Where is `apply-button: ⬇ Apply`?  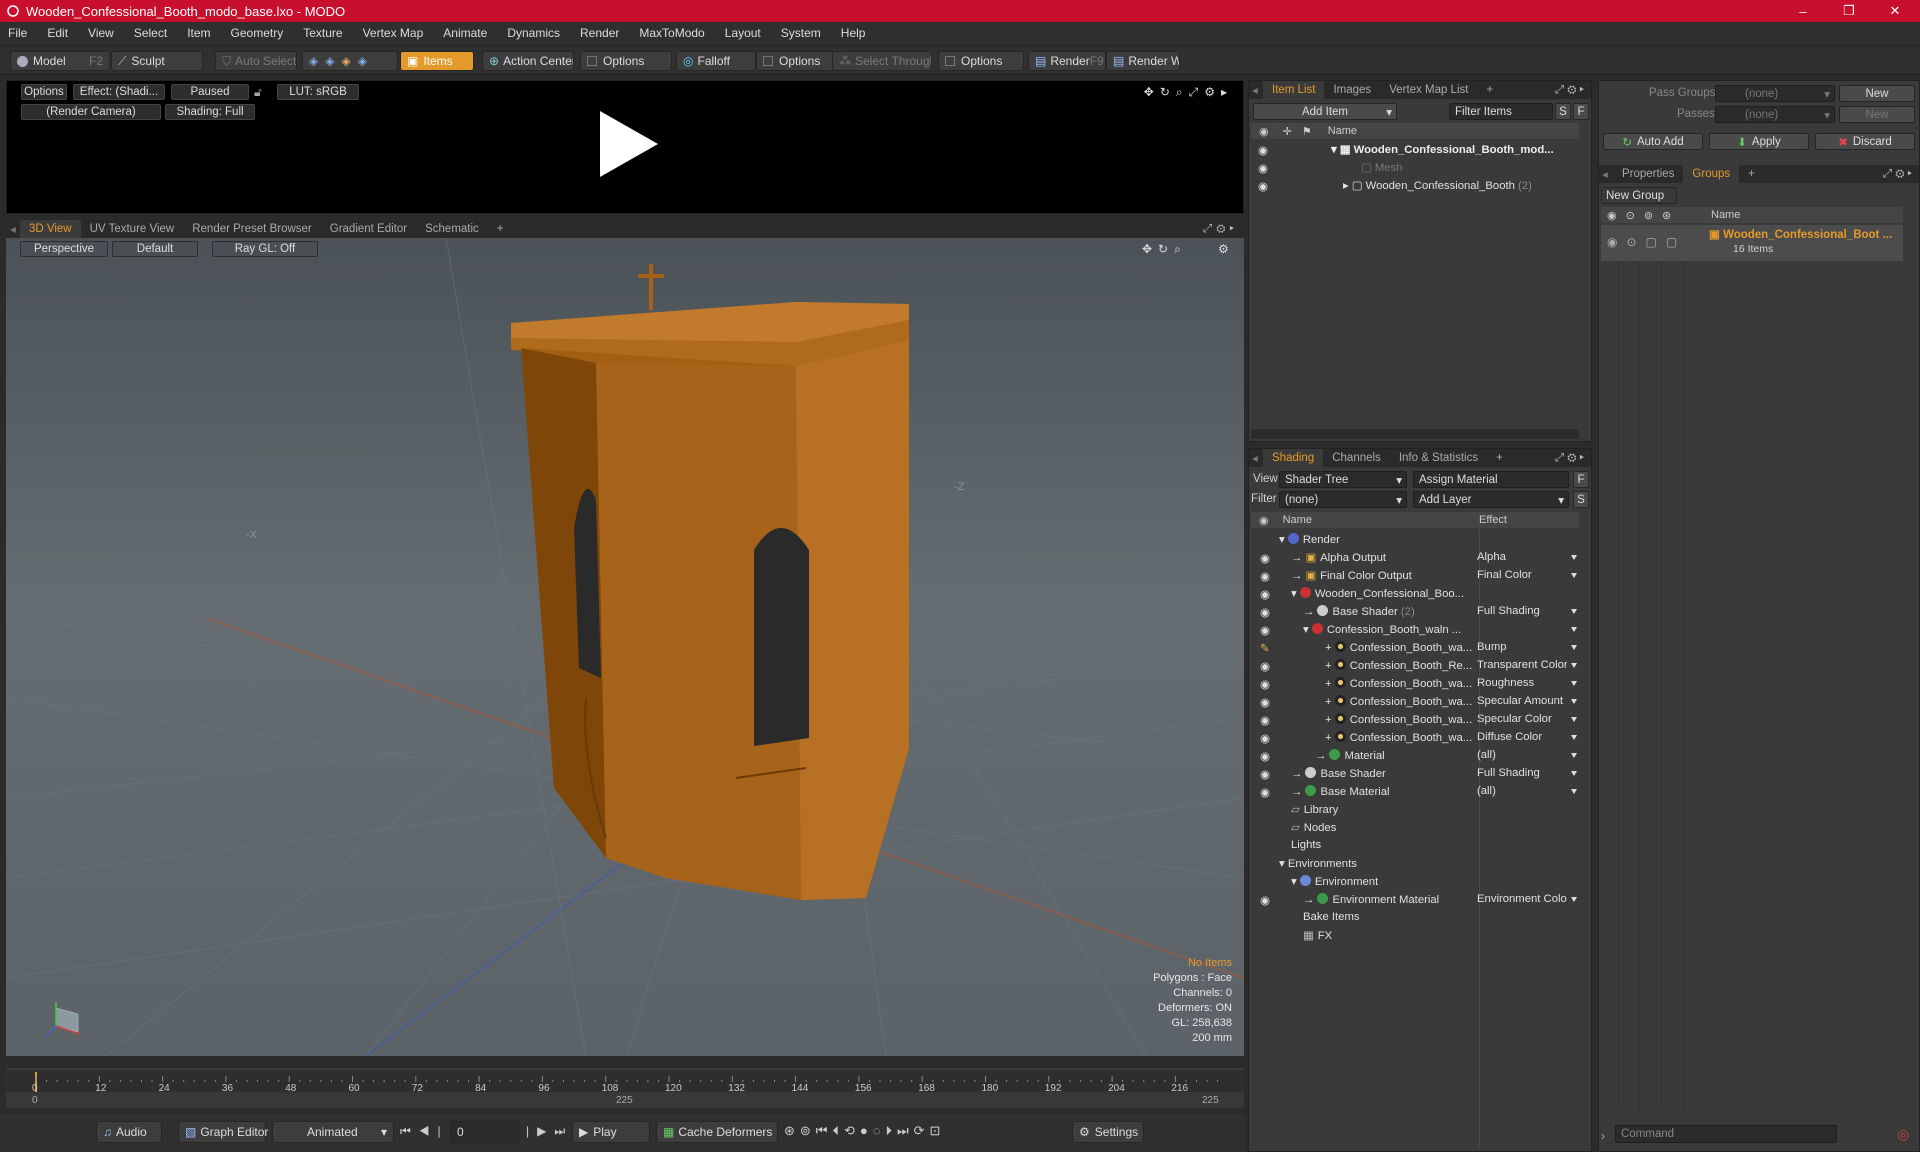
apply-button: ⬇ Apply is located at coordinates (1759, 141).